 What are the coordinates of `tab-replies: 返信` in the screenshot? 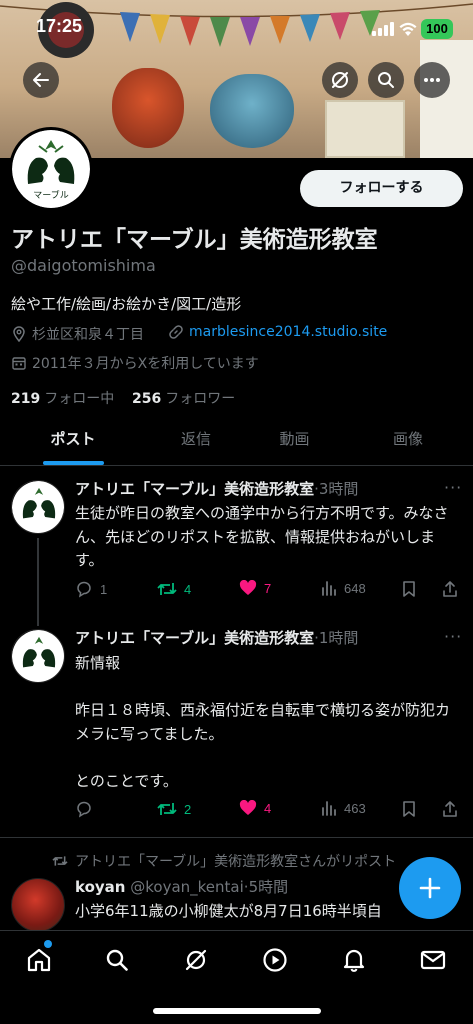 It's located at (196, 442).